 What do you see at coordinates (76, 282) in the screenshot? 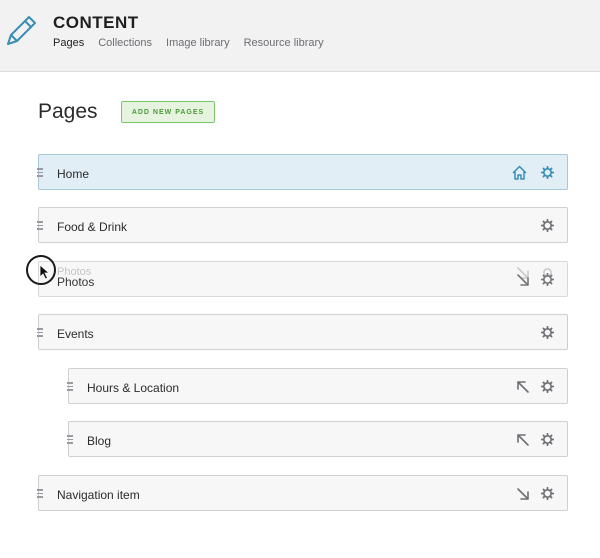
I see `page-row-label: Photos` at bounding box center [76, 282].